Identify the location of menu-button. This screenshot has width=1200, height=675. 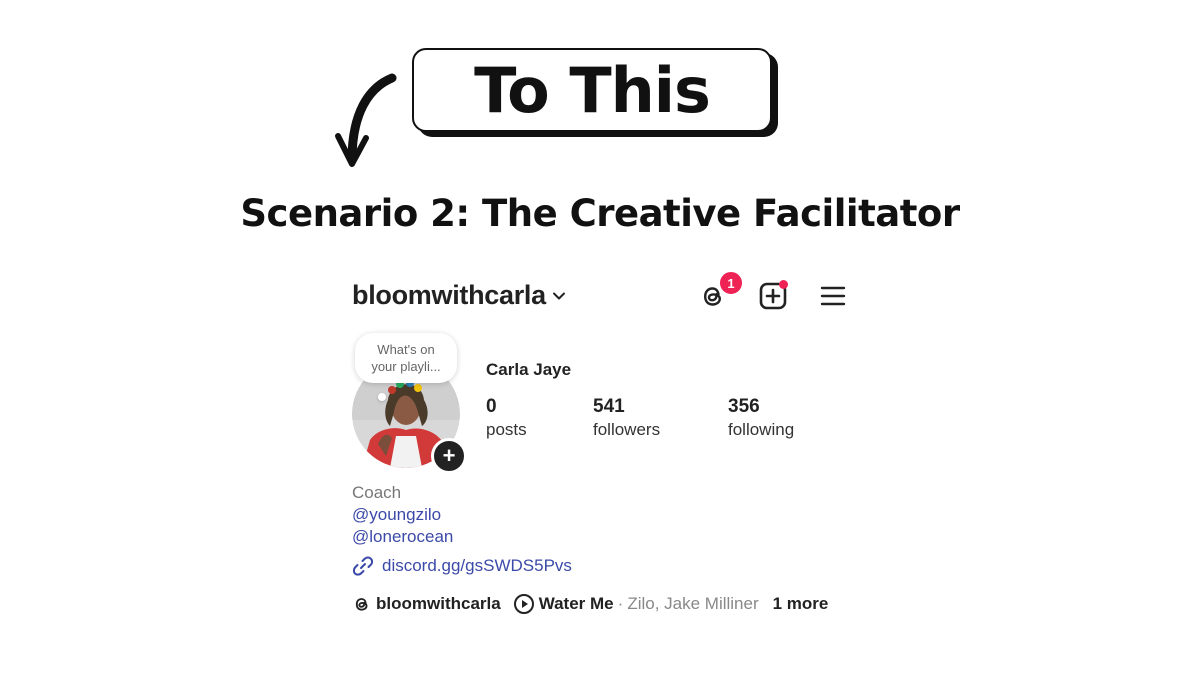
(833, 296).